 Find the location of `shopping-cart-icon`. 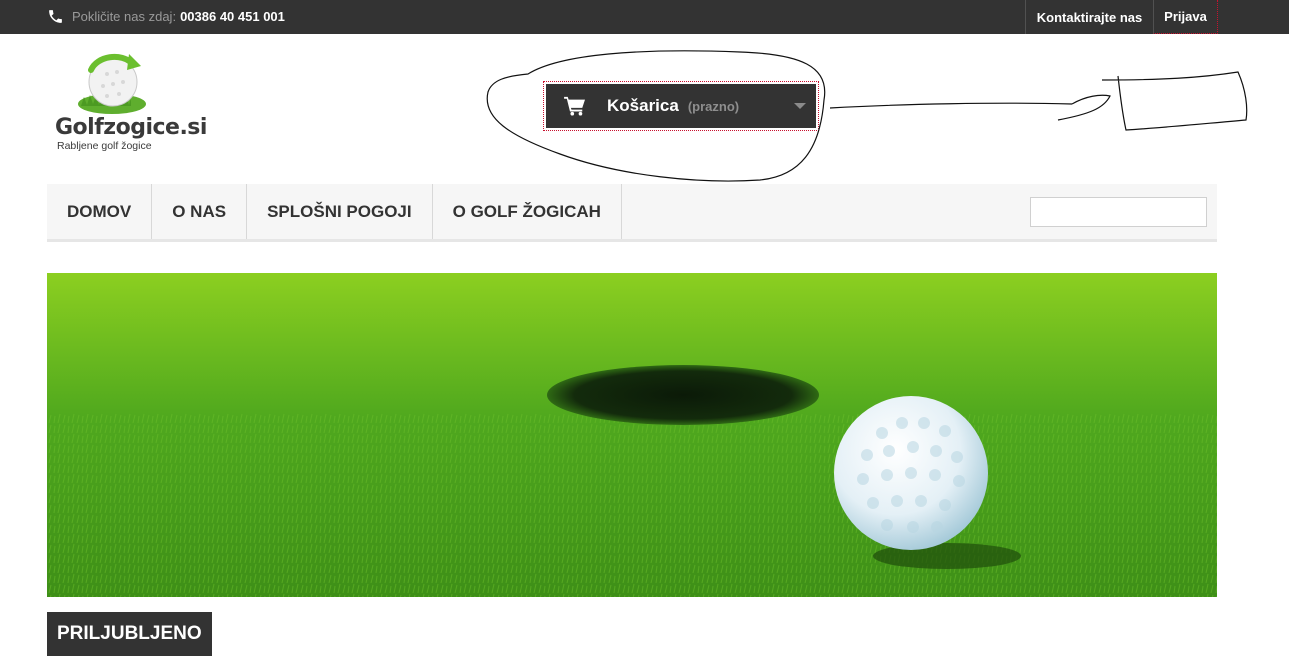

shopping-cart-icon is located at coordinates (574, 106).